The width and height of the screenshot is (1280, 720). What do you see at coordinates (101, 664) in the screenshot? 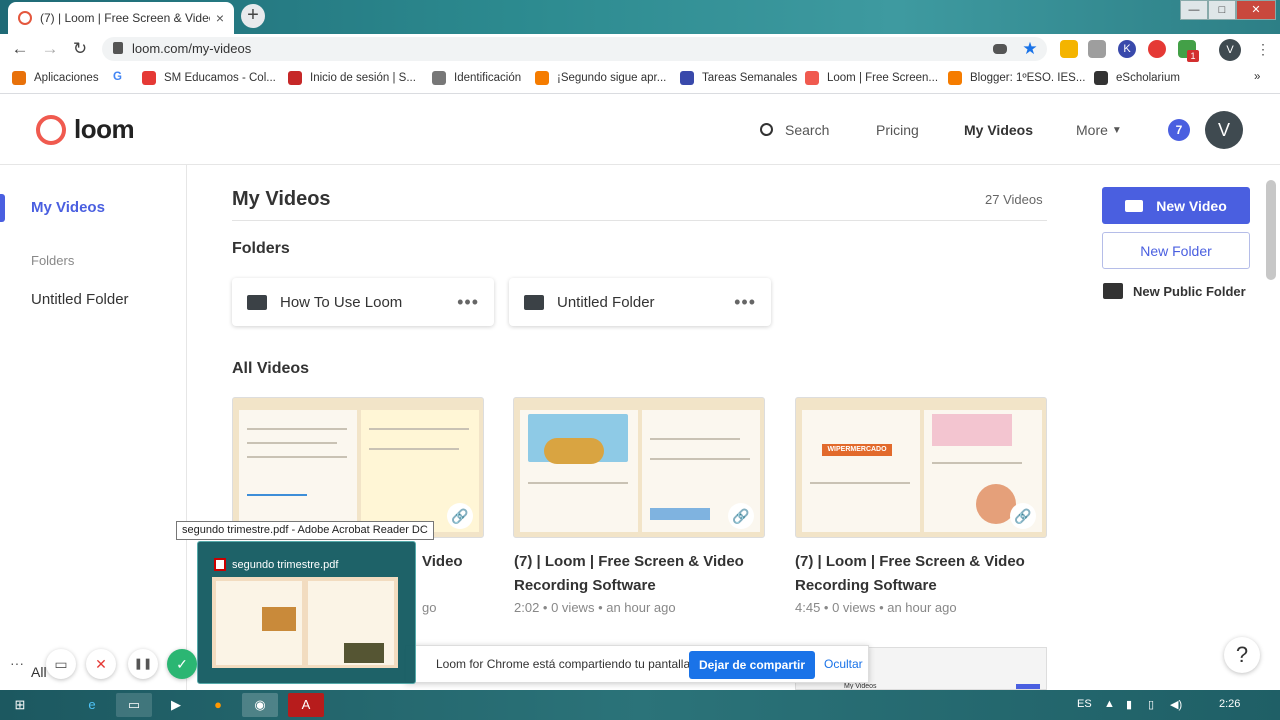
I see `recorder-cancel-icon: ✕` at bounding box center [101, 664].